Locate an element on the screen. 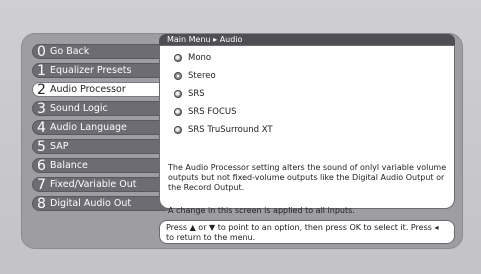  menu-item-equalizer-presets: 1 Equalizer Presets is located at coordinates (102, 70).